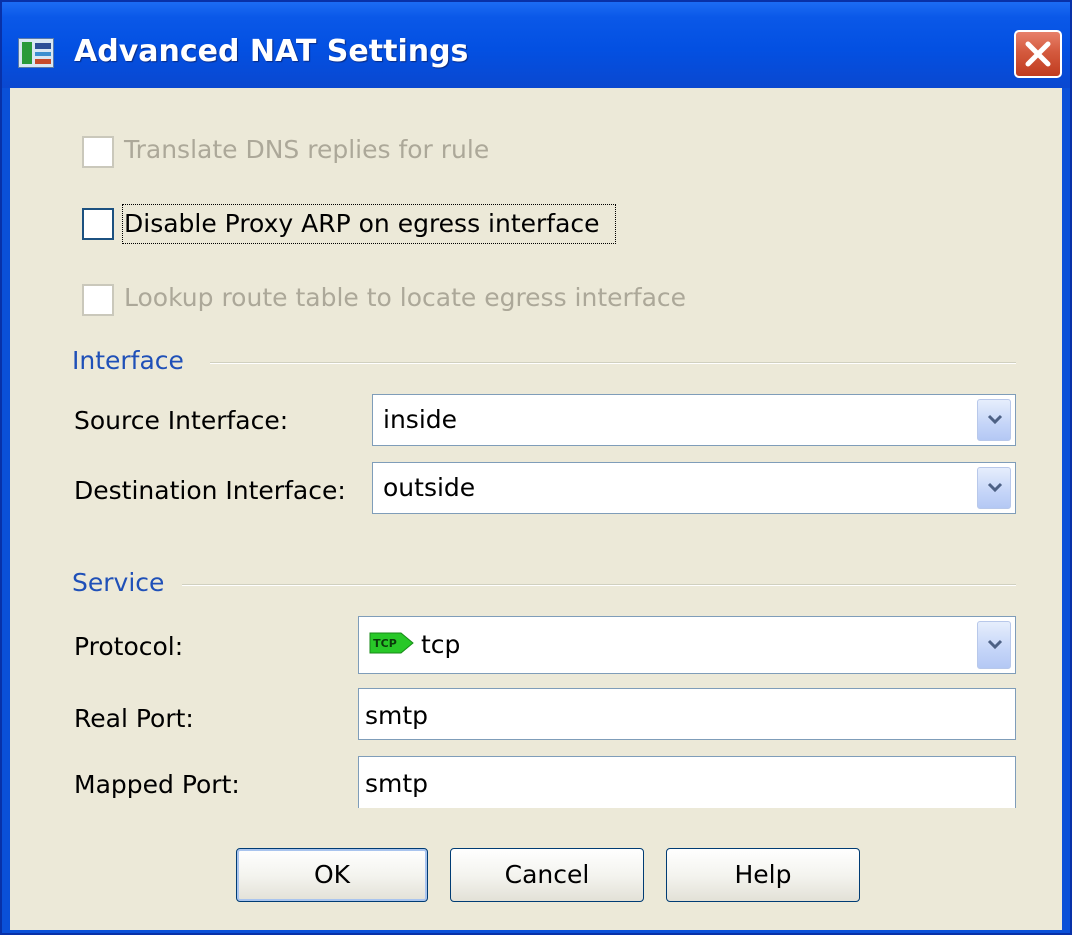 The image size is (1072, 935). Describe the element at coordinates (397, 715) in the screenshot. I see `real-port-value: smtp` at that location.